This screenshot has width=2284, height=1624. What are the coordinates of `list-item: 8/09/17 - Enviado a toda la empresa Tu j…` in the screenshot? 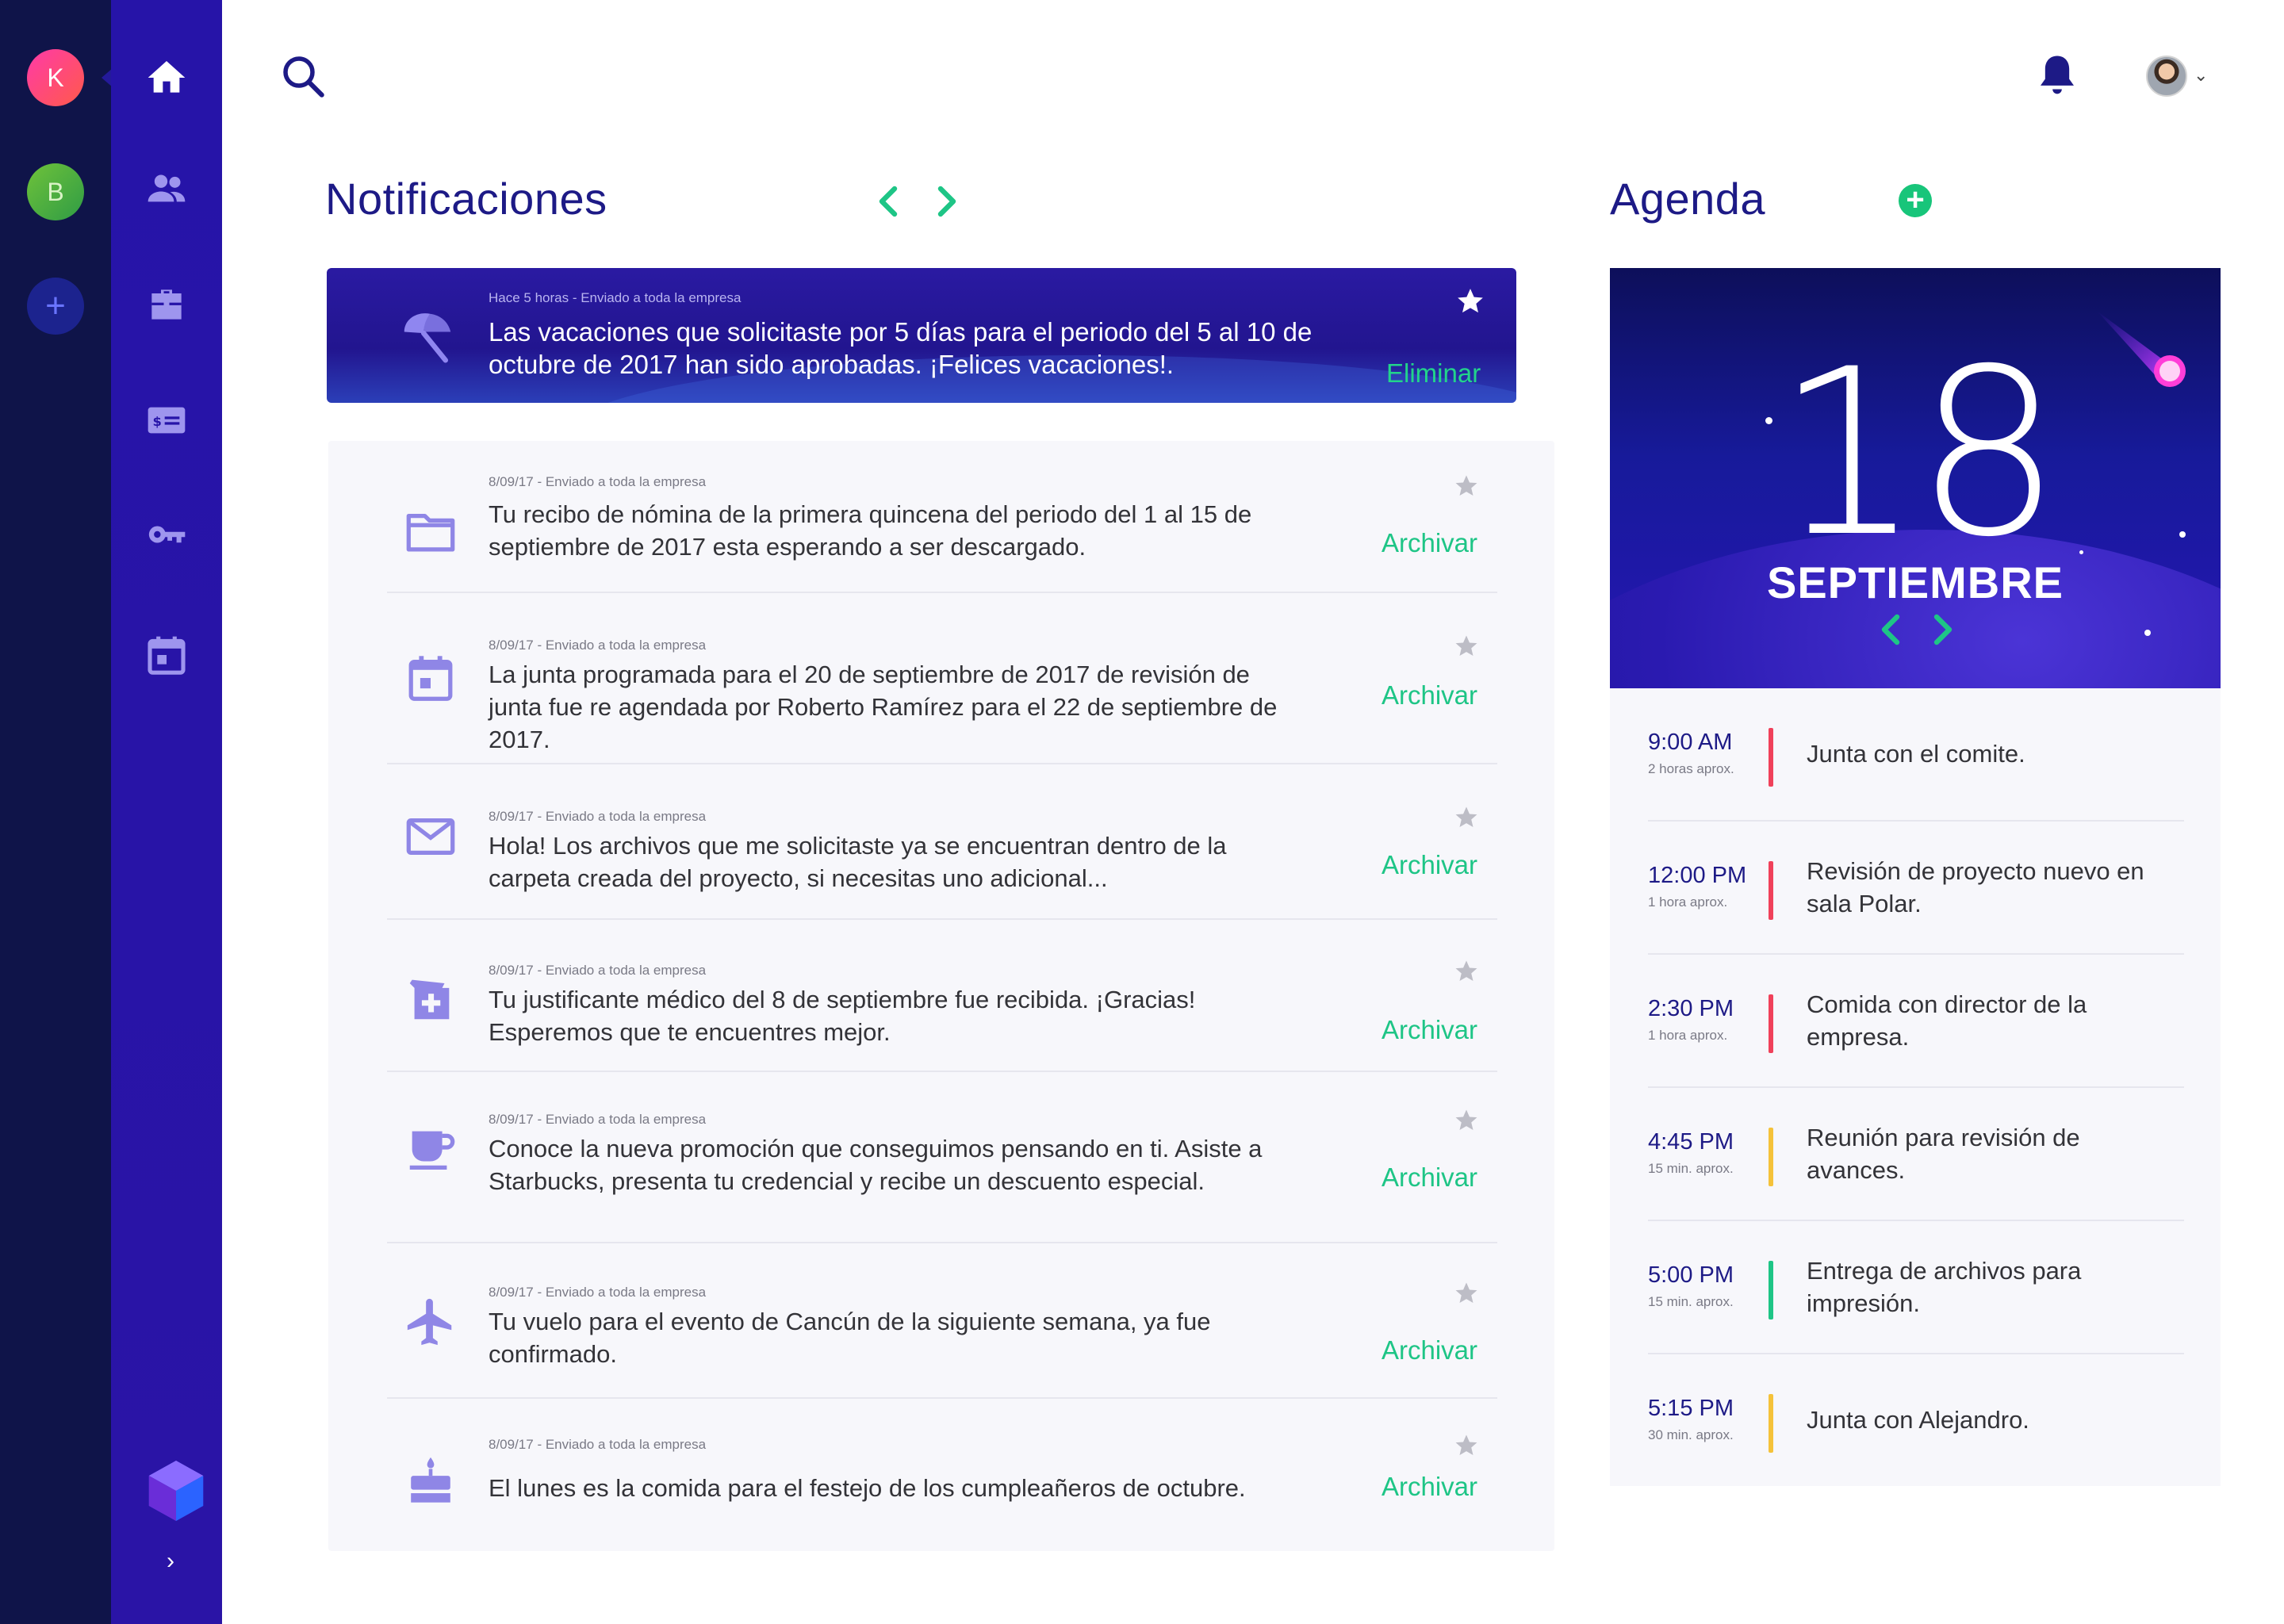 It's located at (942, 996).